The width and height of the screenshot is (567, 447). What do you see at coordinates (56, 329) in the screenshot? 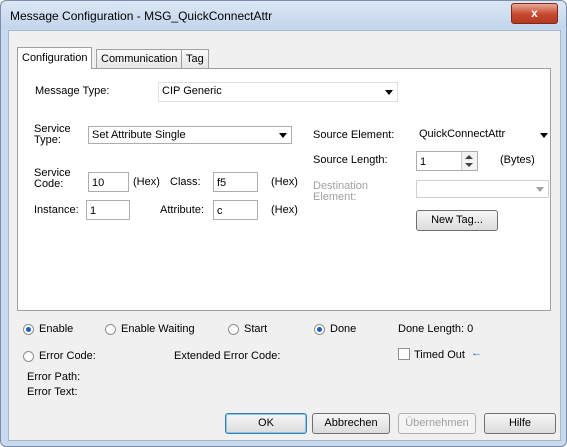
I see `enable-label: Enable` at bounding box center [56, 329].